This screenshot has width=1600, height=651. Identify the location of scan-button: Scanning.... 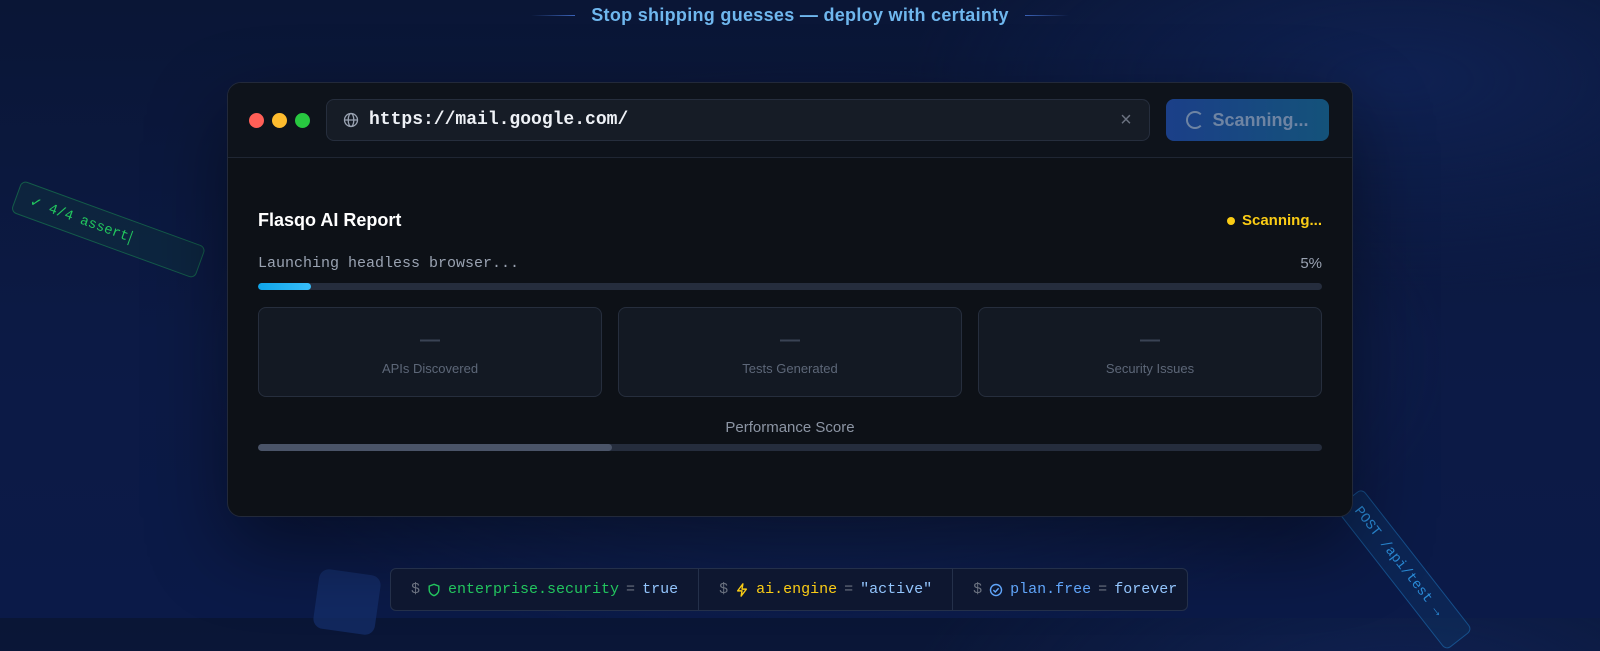
(1247, 120).